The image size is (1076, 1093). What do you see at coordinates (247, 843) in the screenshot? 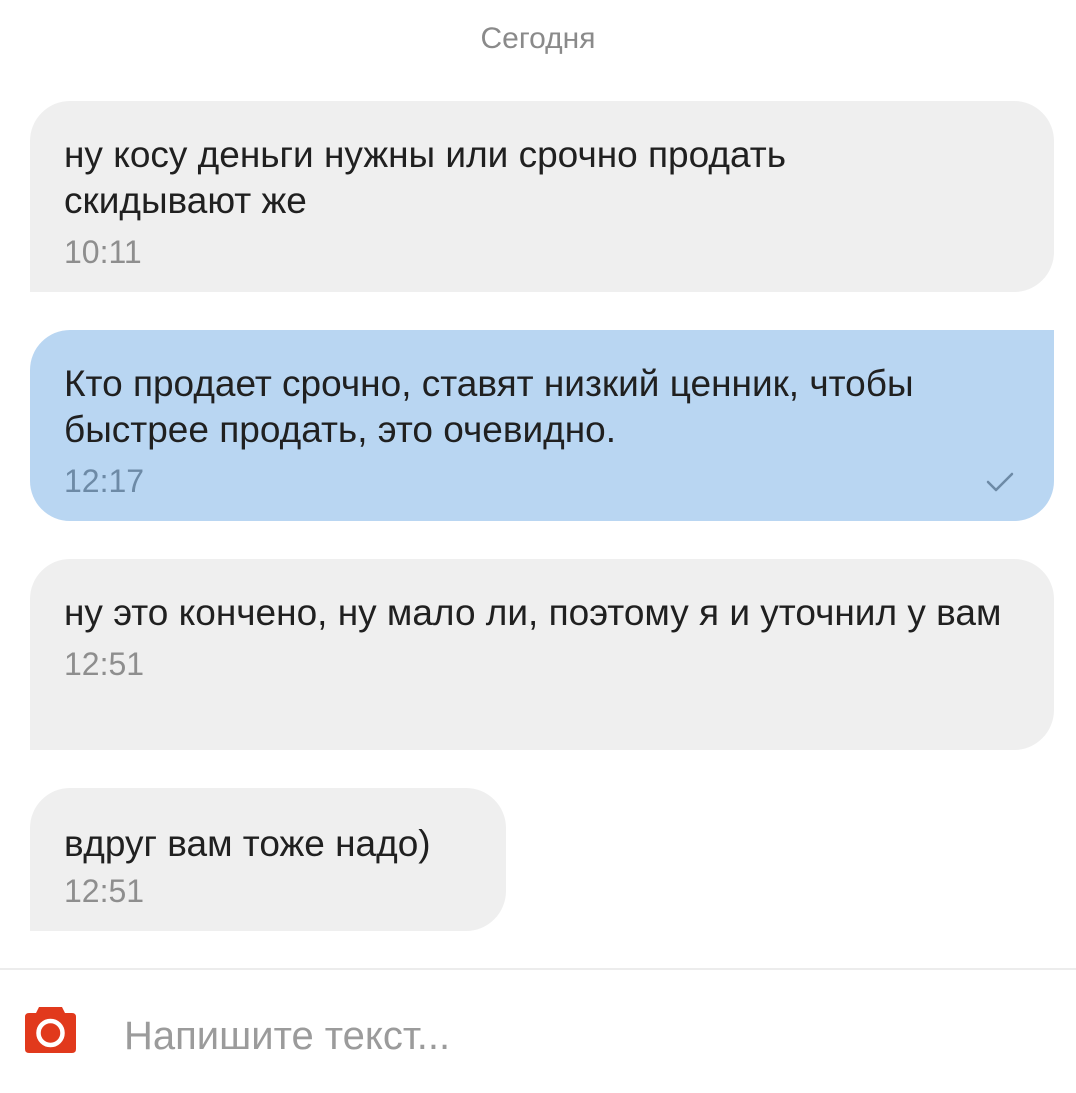
I see `message-text: вдруг вам тоже надо)` at bounding box center [247, 843].